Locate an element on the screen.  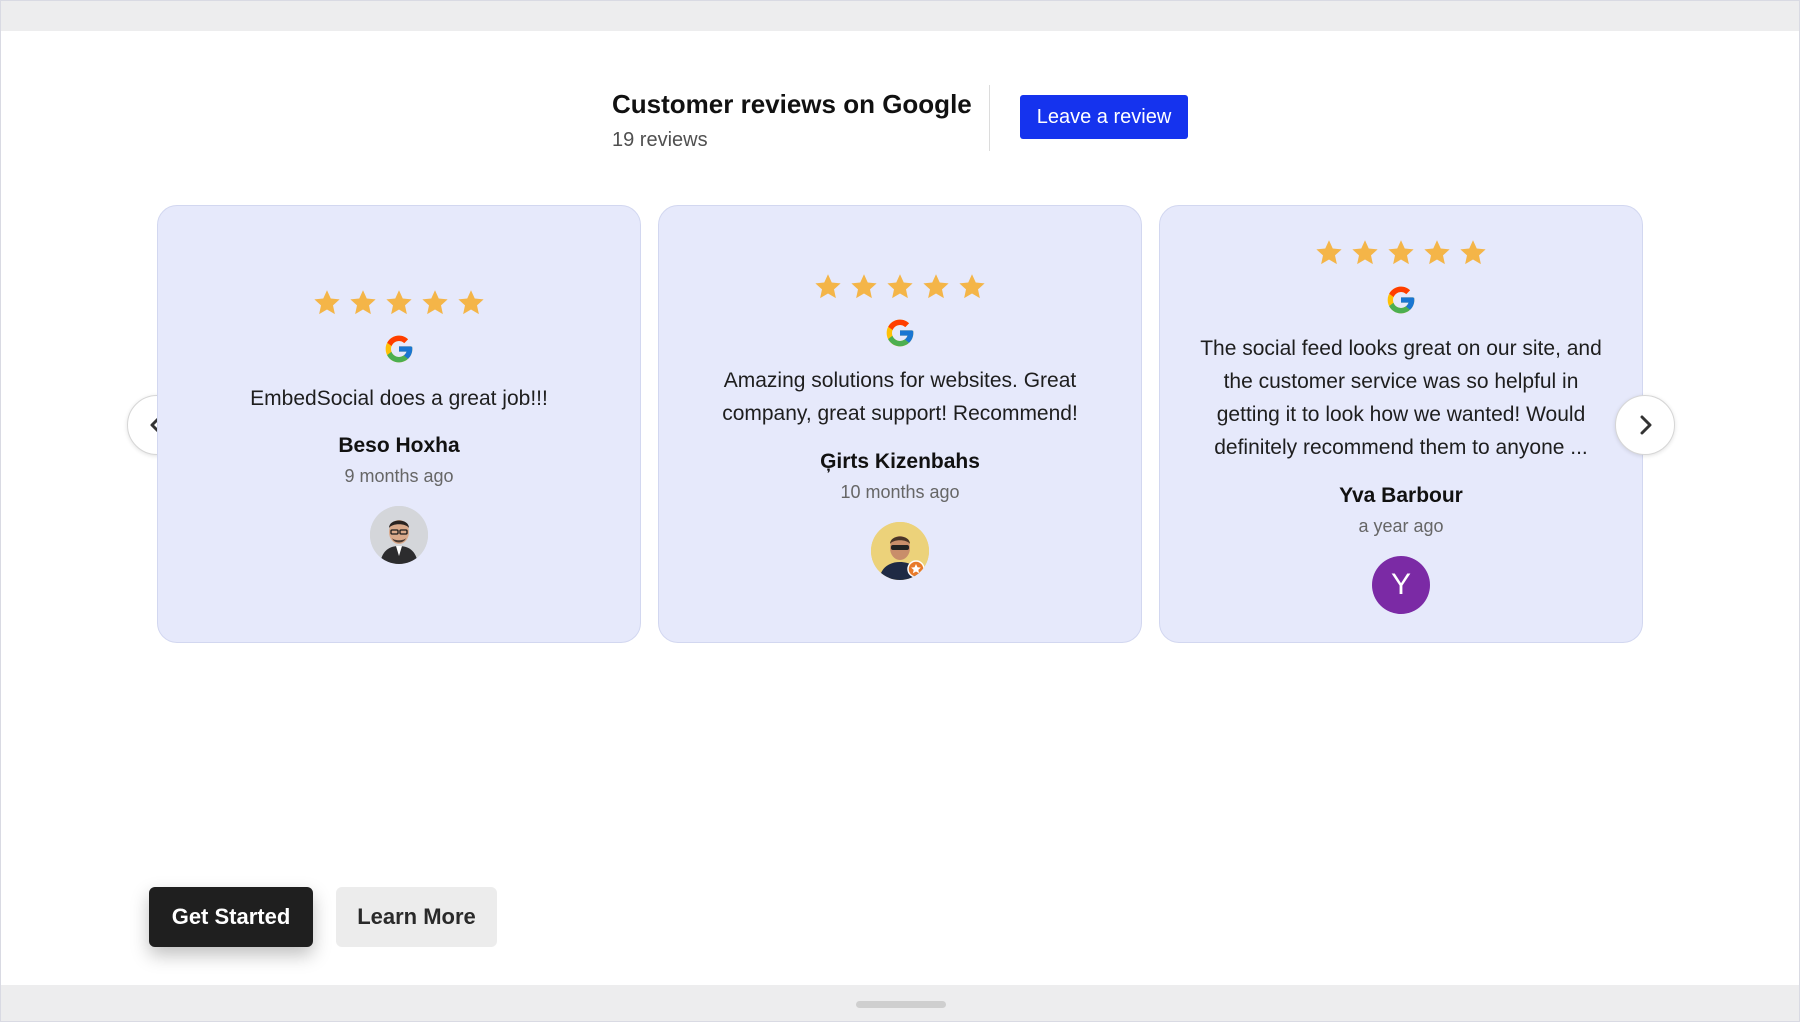
drag-handle is located at coordinates (901, 1004).